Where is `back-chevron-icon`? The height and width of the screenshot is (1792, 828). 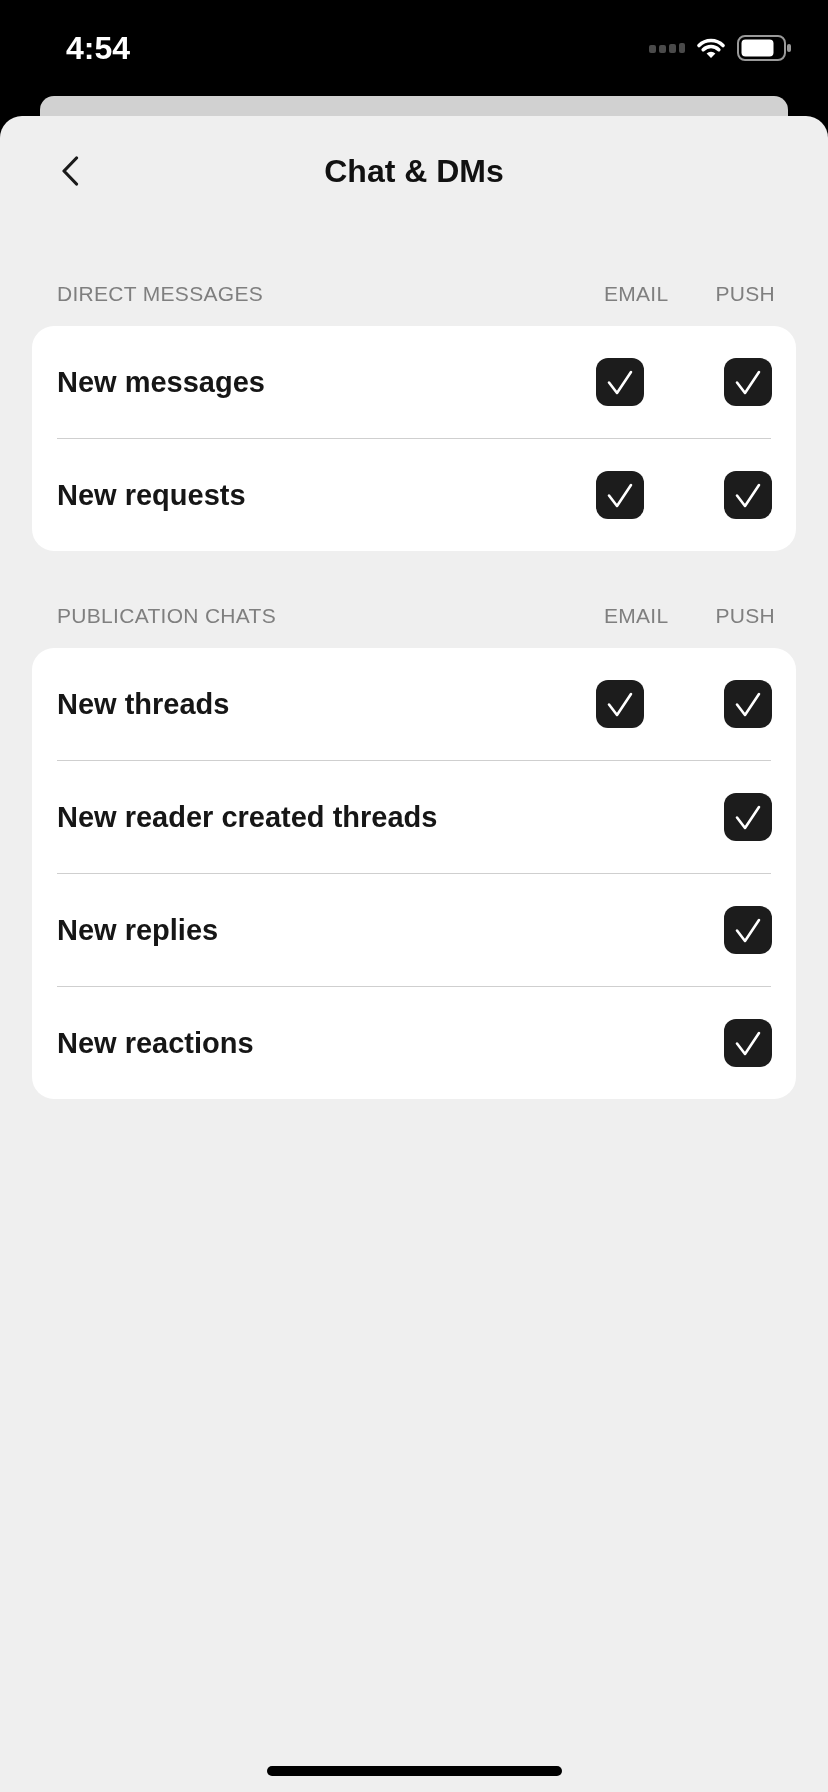 back-chevron-icon is located at coordinates (70, 171).